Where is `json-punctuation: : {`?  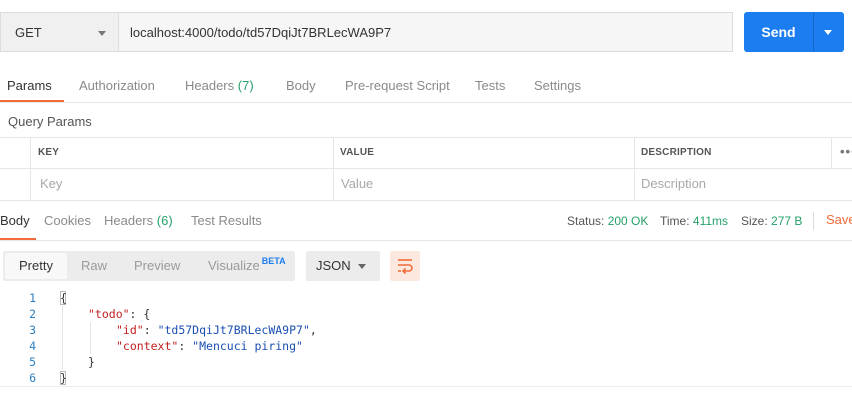 json-punctuation: : { is located at coordinates (140, 314).